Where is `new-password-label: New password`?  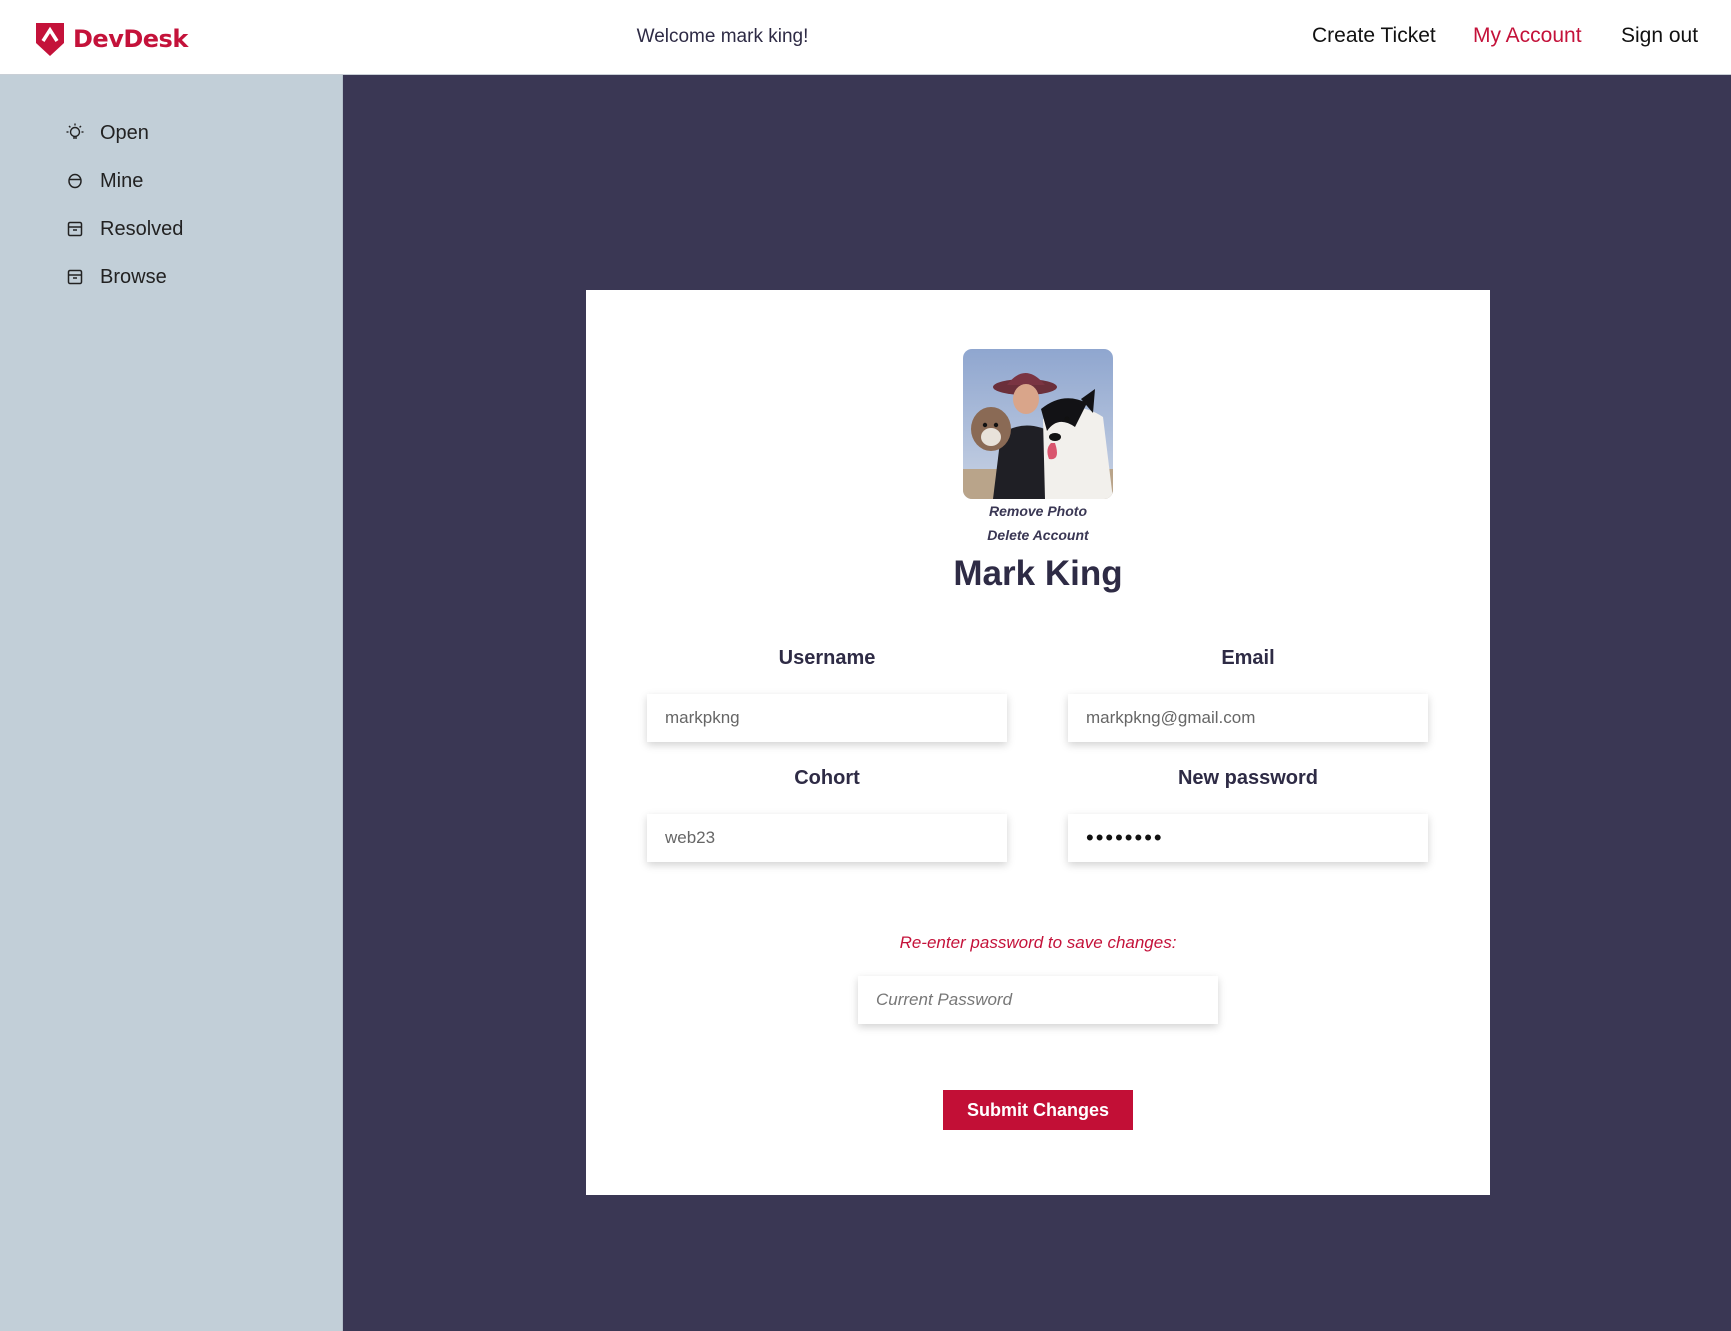
new-password-label: New password is located at coordinates (1248, 778).